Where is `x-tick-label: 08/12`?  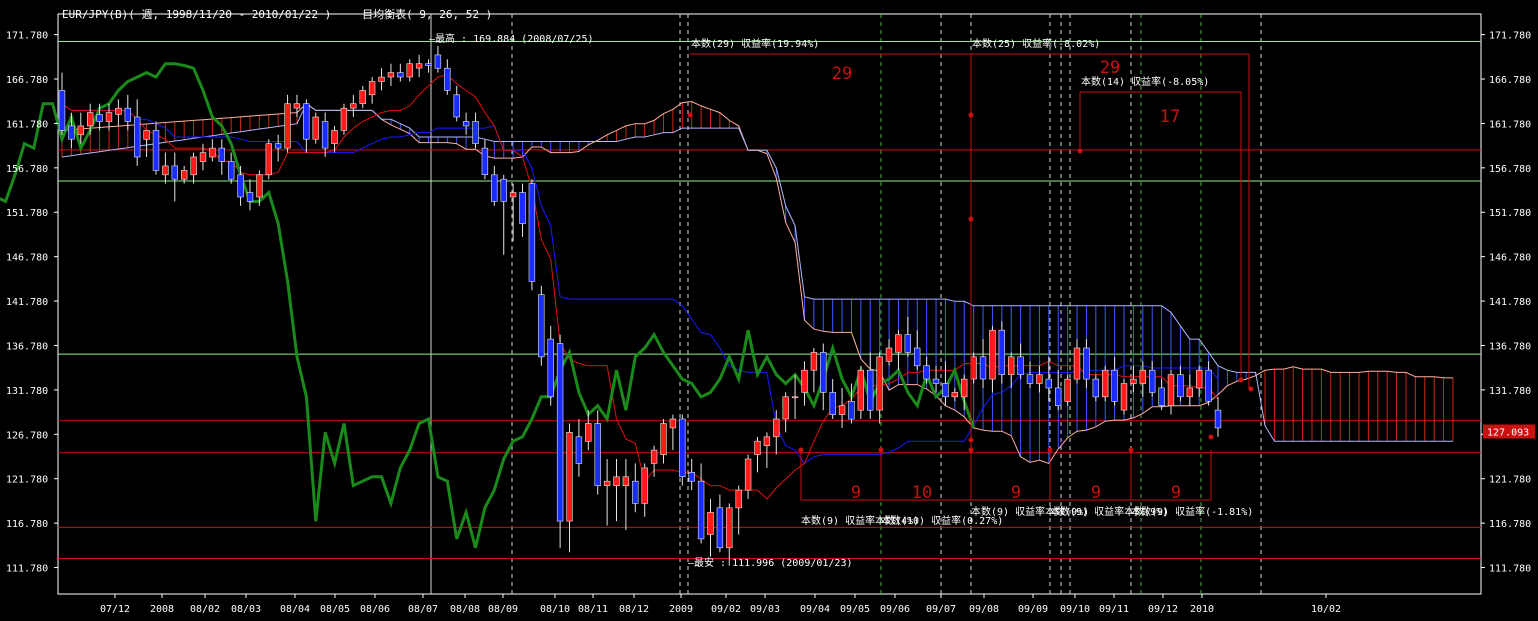 x-tick-label: 08/12 is located at coordinates (634, 609).